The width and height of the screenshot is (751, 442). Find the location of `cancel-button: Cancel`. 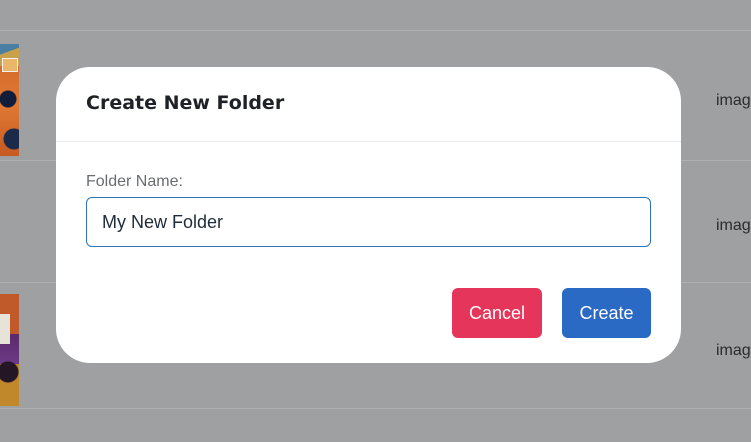

cancel-button: Cancel is located at coordinates (497, 313).